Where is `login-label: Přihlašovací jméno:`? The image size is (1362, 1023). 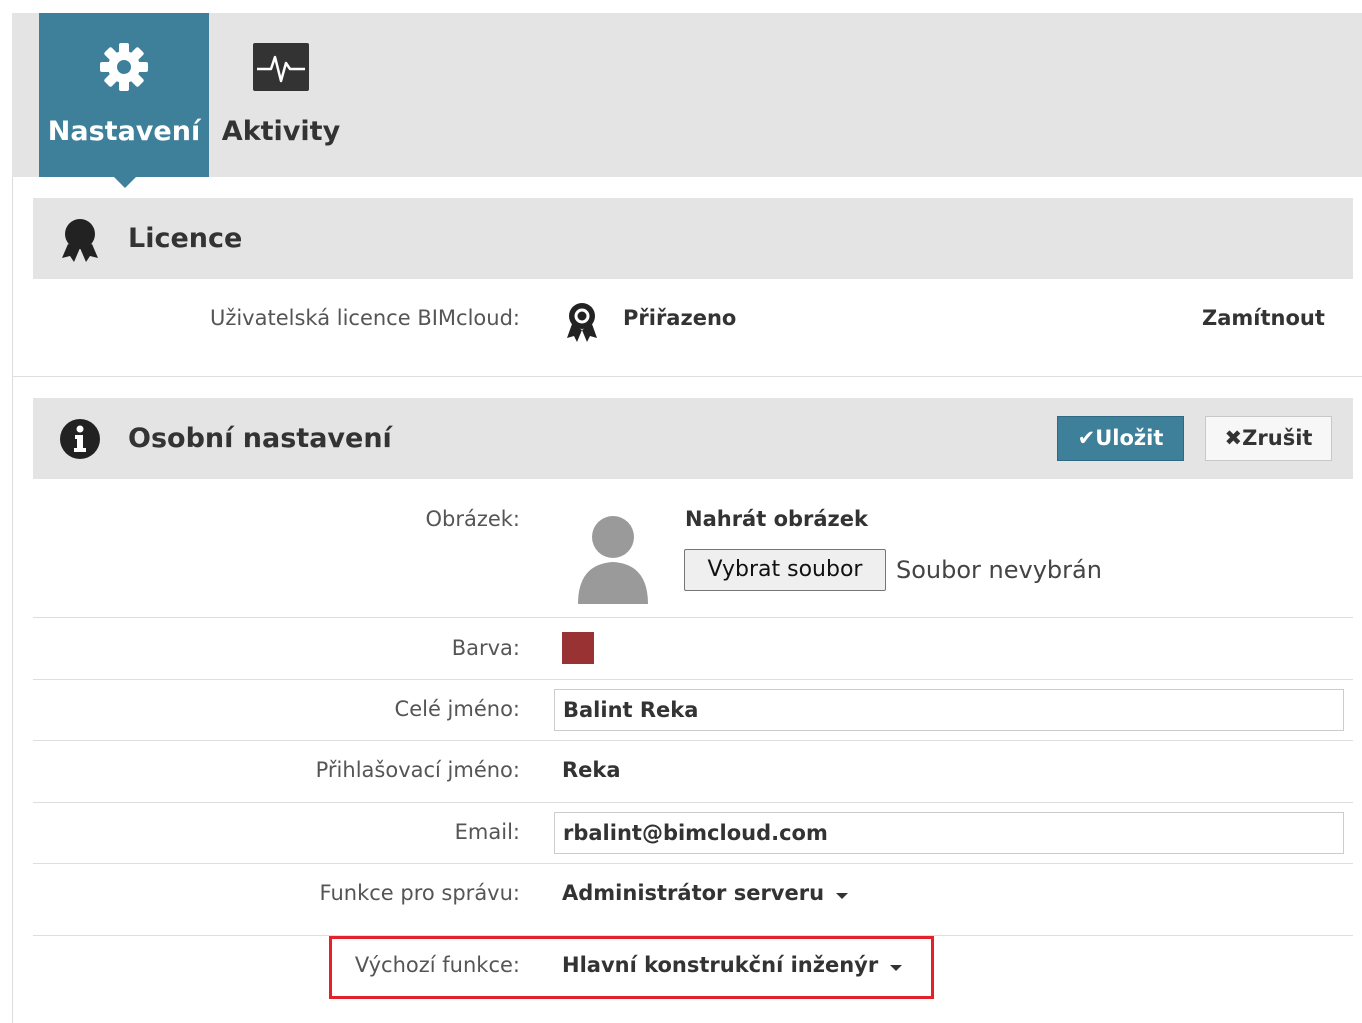
login-label: Přihlašovací jméno: is located at coordinates (417, 770).